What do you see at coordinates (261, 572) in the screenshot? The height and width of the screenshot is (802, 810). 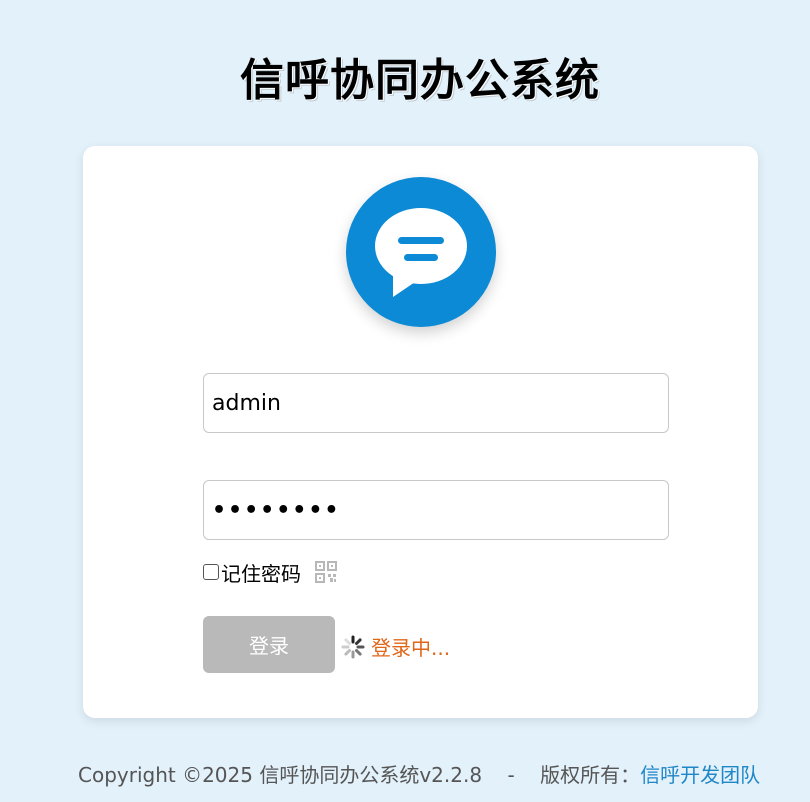 I see `remember-password-label: 记住密码` at bounding box center [261, 572].